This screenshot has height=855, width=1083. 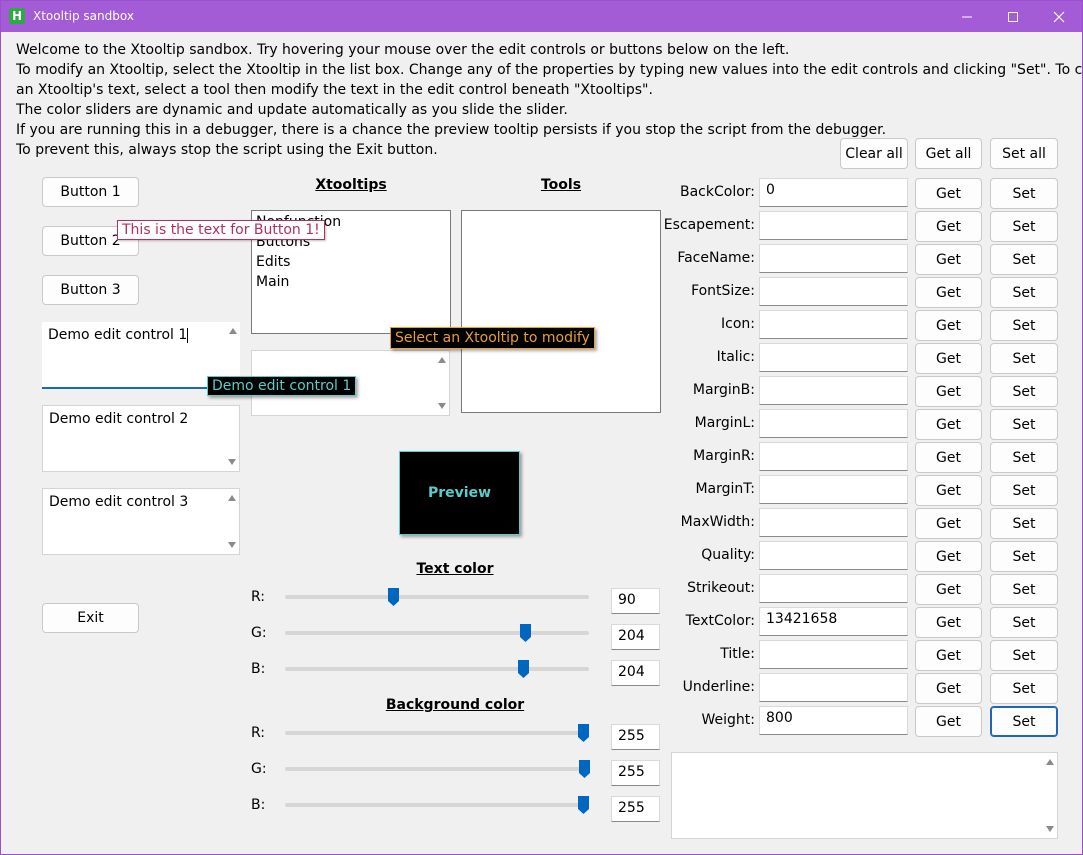 What do you see at coordinates (90, 290) in the screenshot?
I see `button-3: Button 3` at bounding box center [90, 290].